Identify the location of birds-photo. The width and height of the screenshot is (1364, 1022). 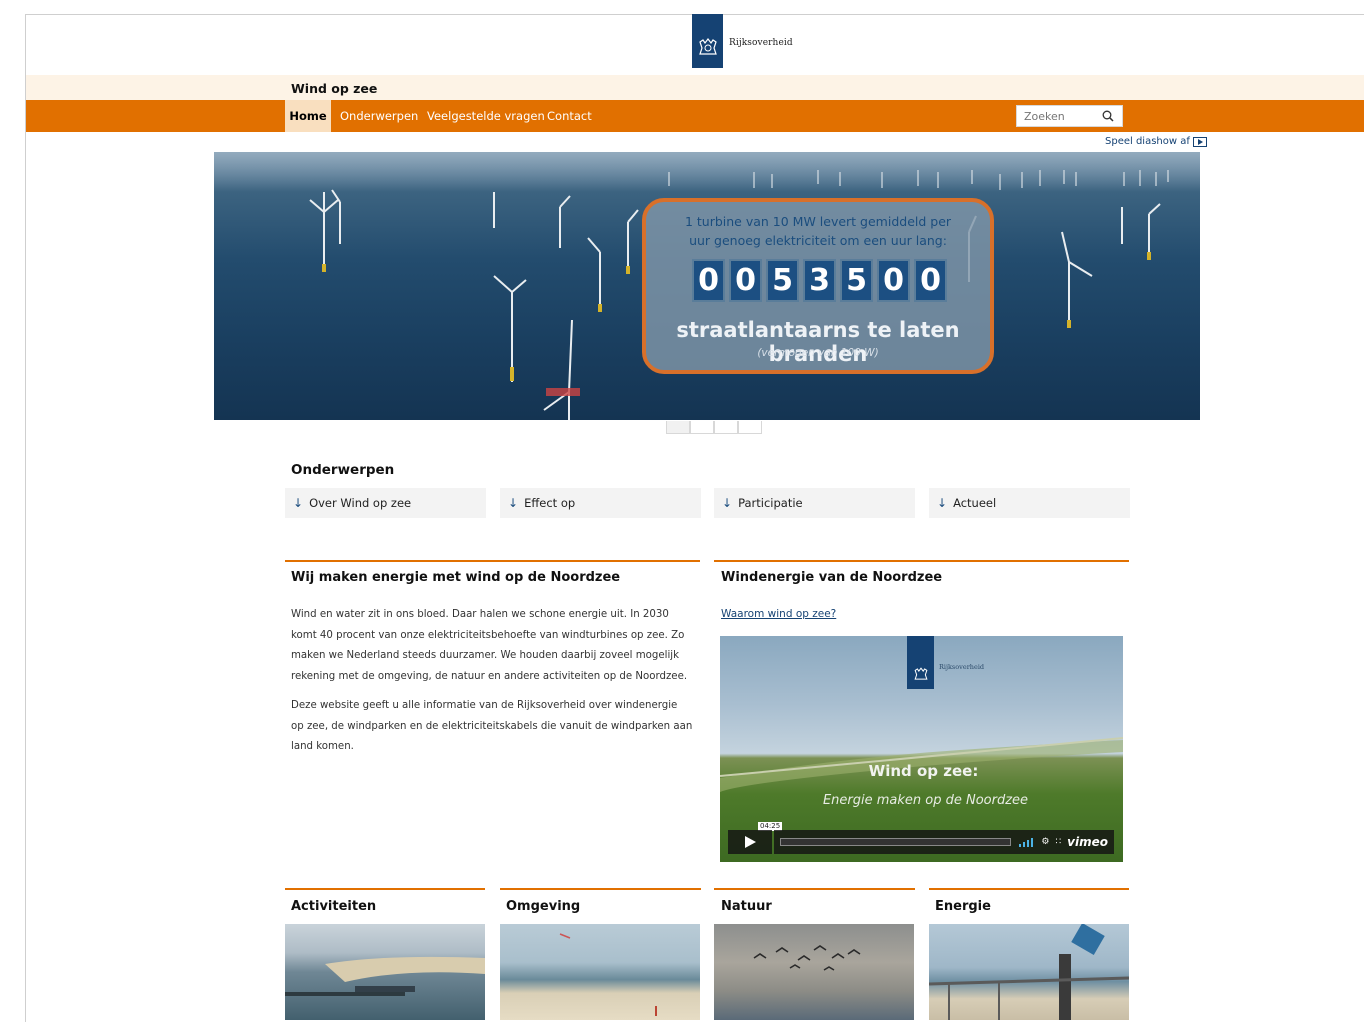
(807, 958).